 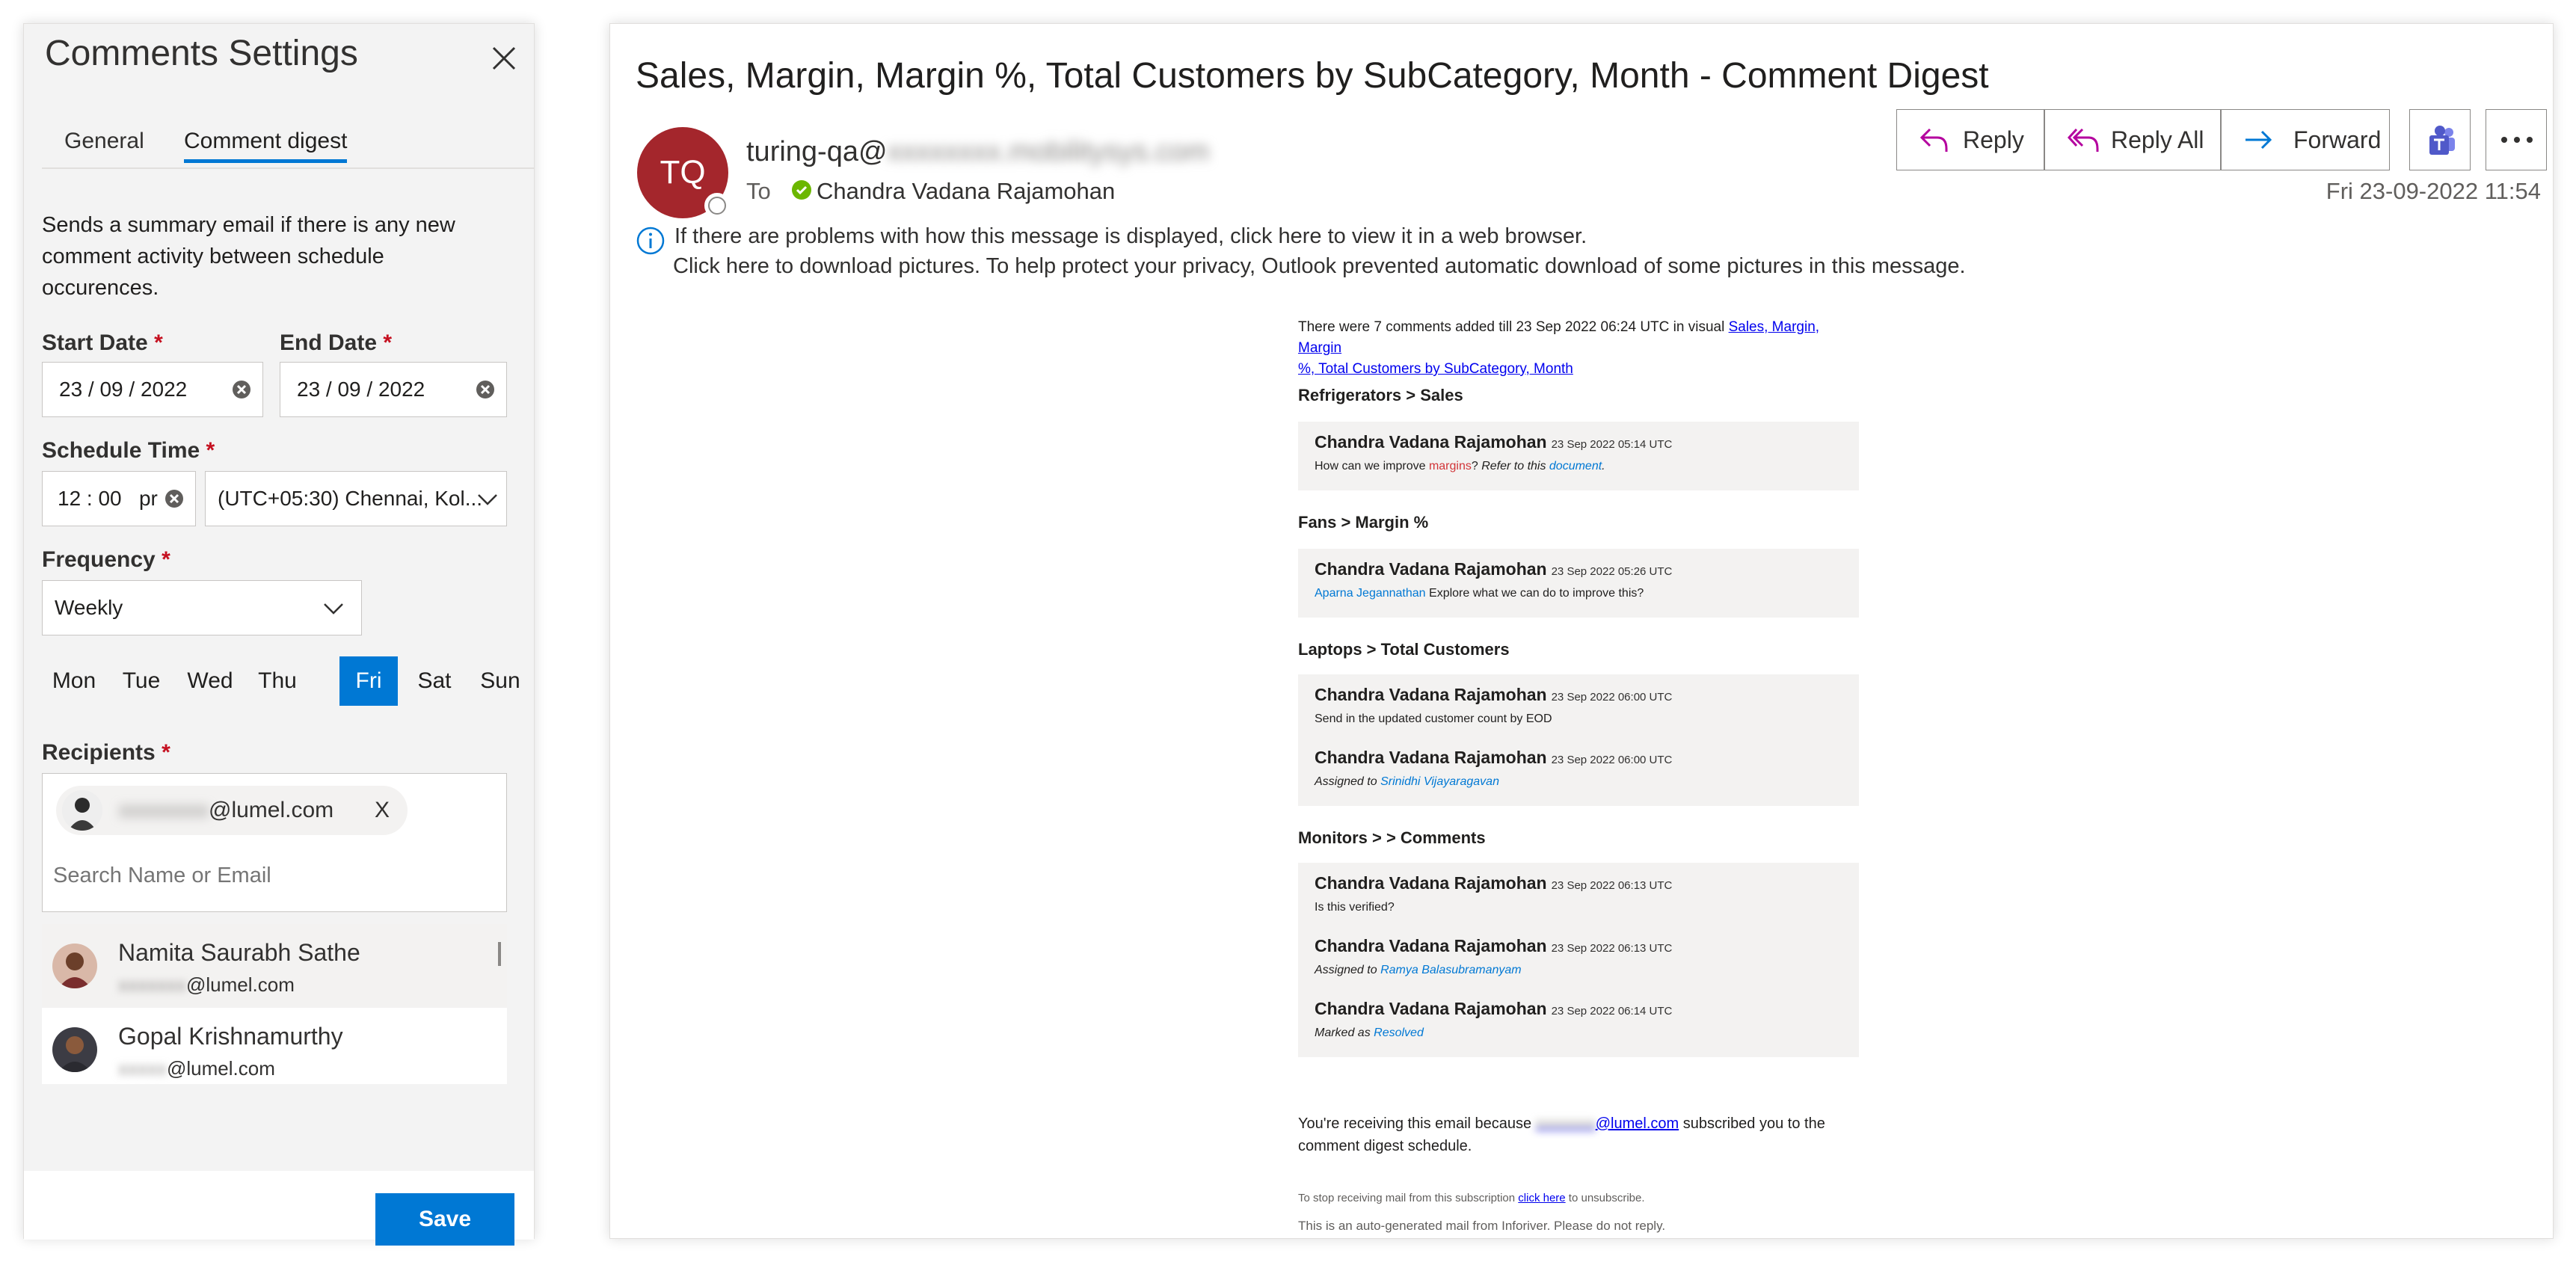 I want to click on scrollbar, so click(x=499, y=954).